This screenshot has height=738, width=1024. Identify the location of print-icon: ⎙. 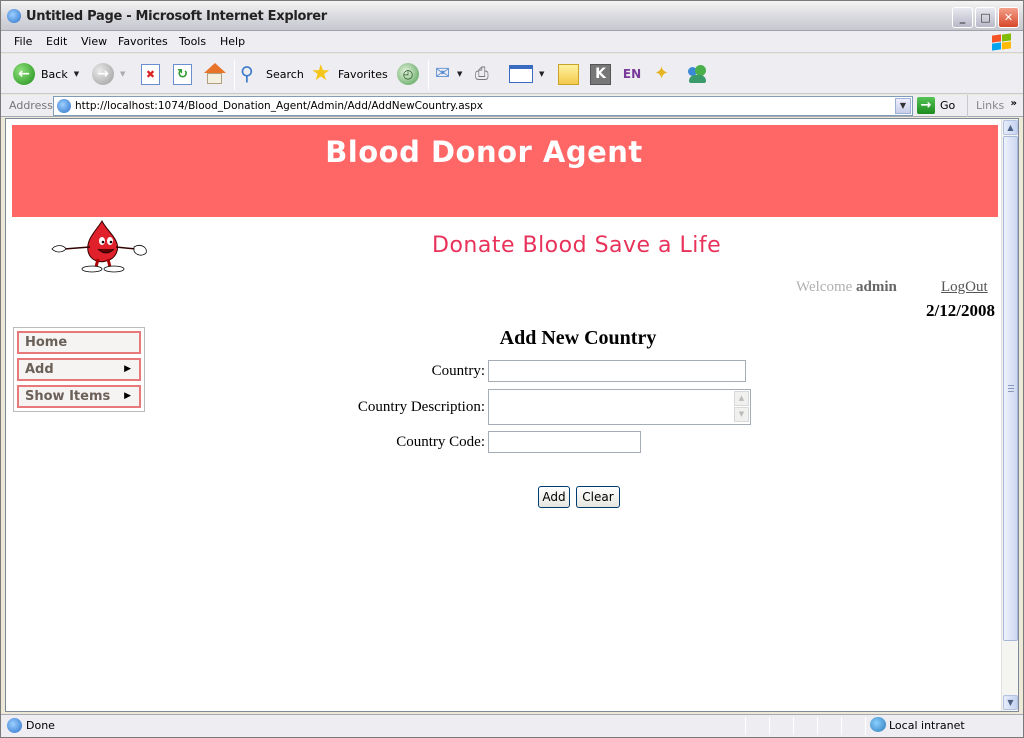
(482, 74).